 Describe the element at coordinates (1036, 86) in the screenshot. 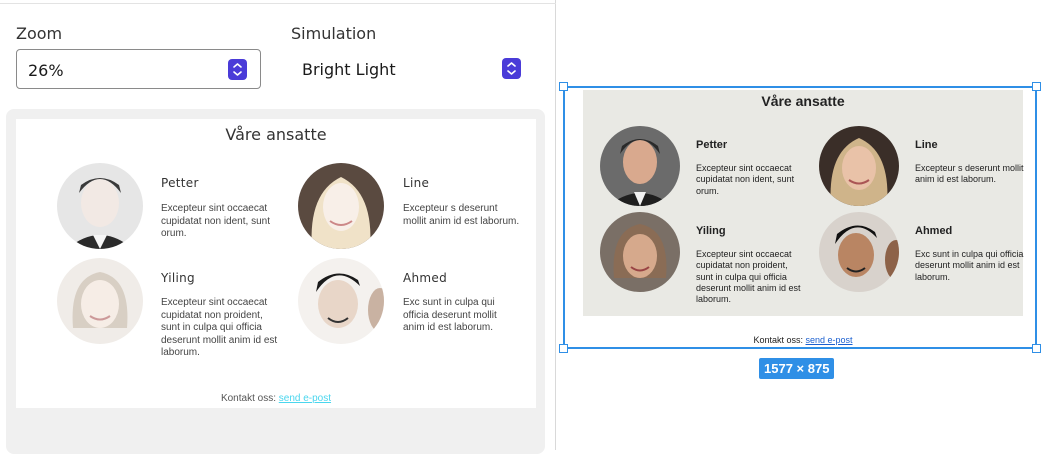

I see `resize-handle-top-right` at that location.